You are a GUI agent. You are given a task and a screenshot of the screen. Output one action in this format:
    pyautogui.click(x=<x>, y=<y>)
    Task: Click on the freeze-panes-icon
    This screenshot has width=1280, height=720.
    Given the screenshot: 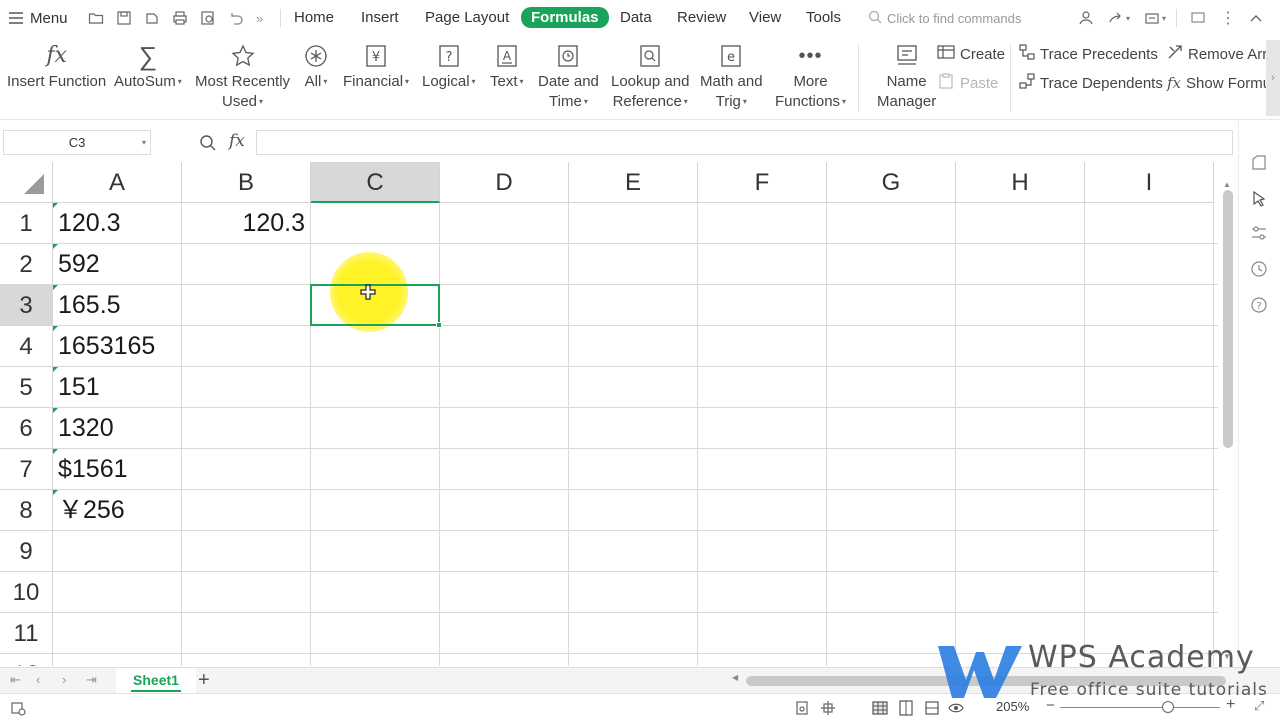 What is the action you would take?
    pyautogui.click(x=828, y=708)
    